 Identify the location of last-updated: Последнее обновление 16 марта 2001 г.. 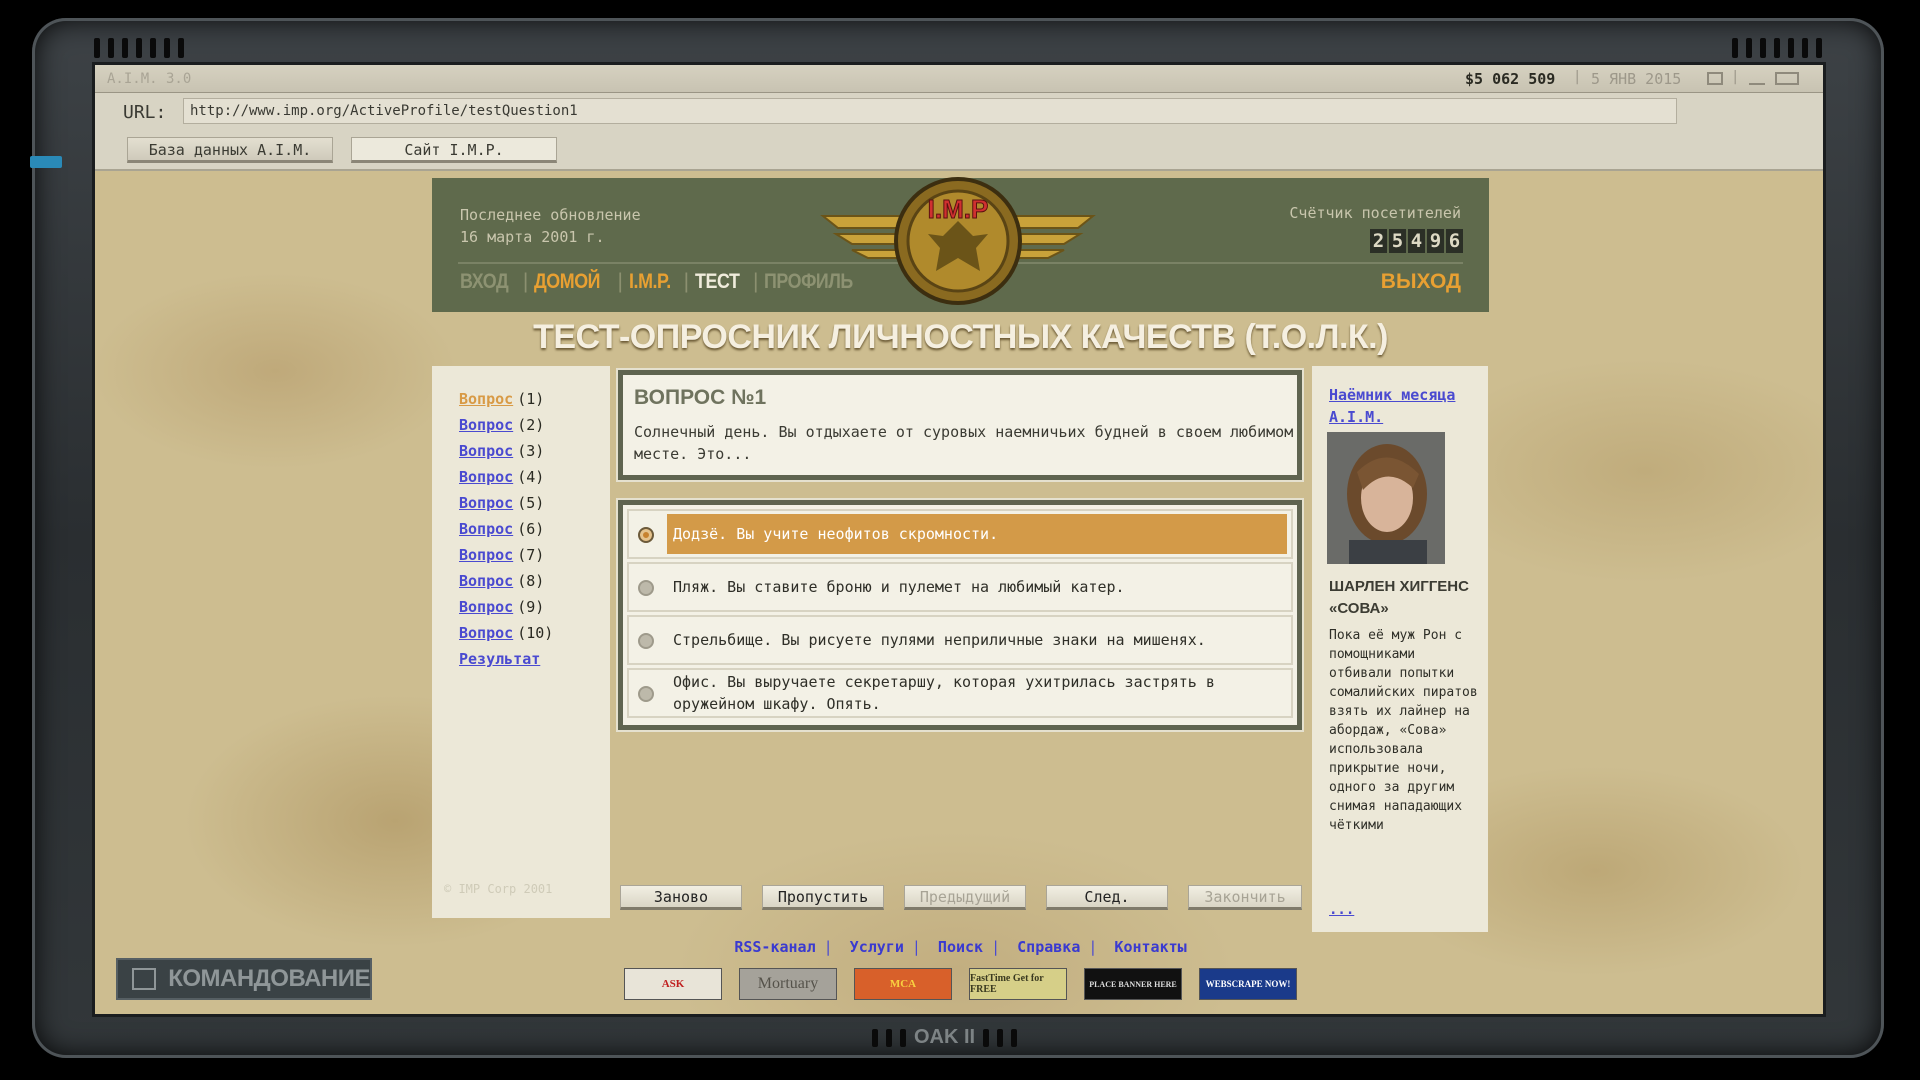
(550, 226).